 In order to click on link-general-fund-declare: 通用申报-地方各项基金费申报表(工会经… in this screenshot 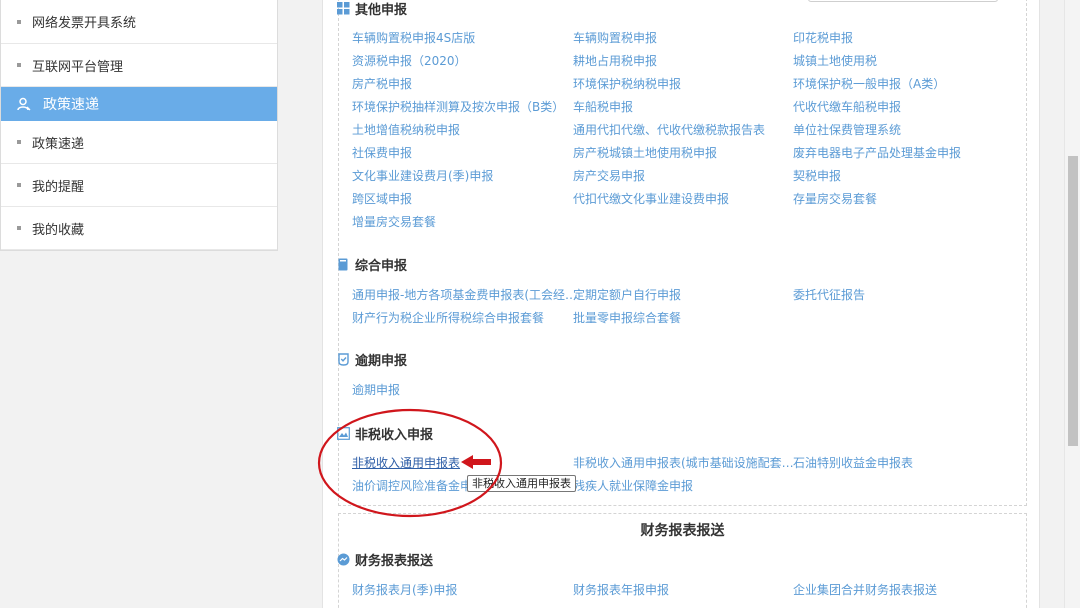, I will do `click(464, 294)`.